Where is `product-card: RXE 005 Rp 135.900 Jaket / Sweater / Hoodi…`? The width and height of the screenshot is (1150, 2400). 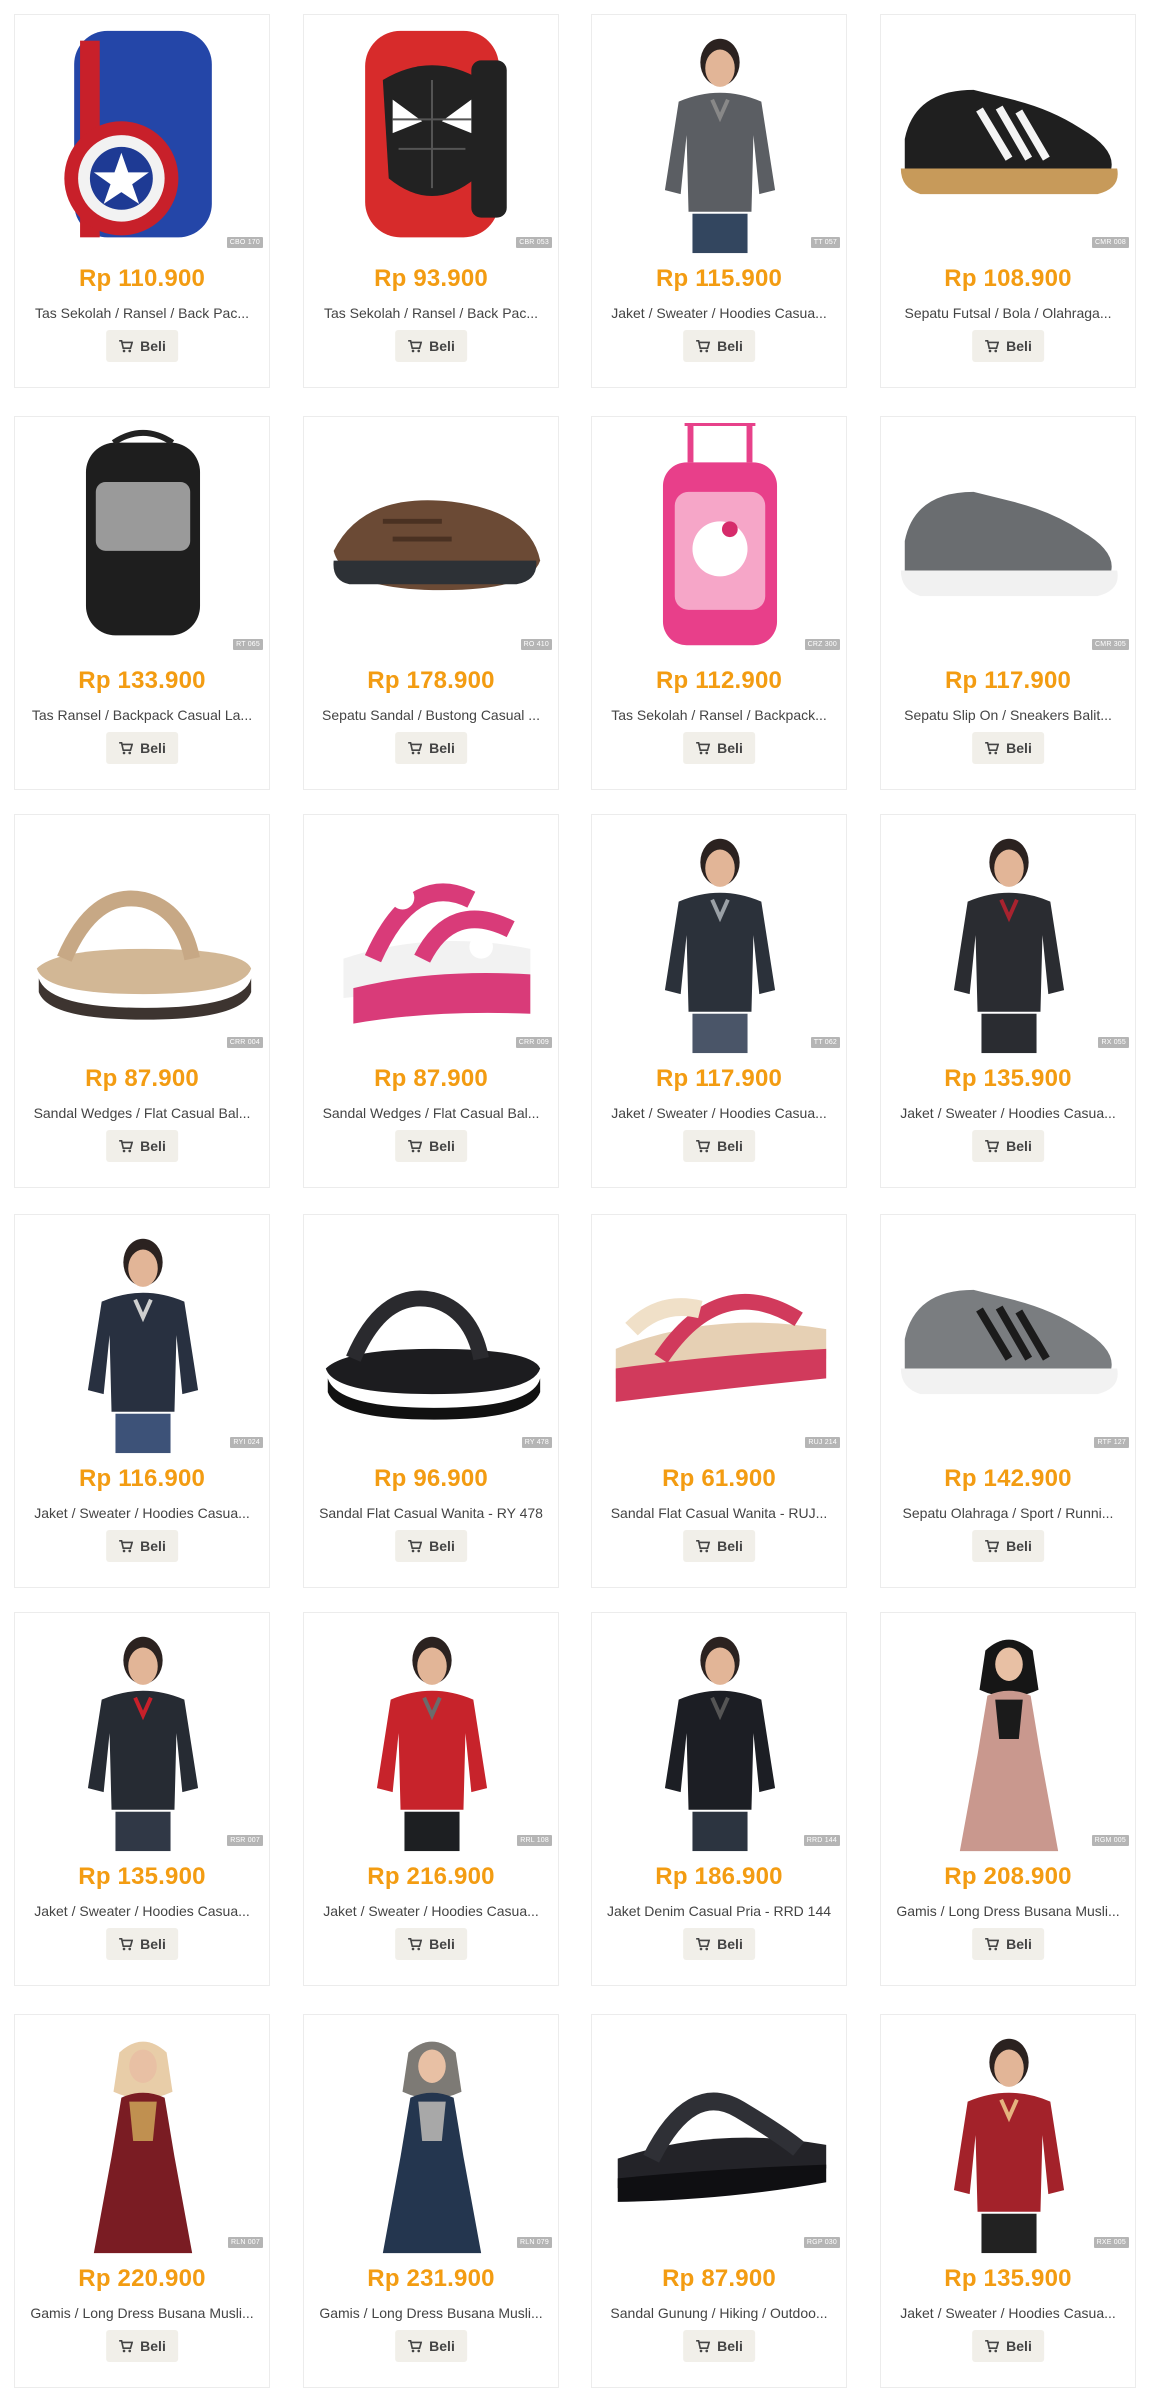 product-card: RXE 005 Rp 135.900 Jaket / Sweater / Hoodi… is located at coordinates (1008, 2201).